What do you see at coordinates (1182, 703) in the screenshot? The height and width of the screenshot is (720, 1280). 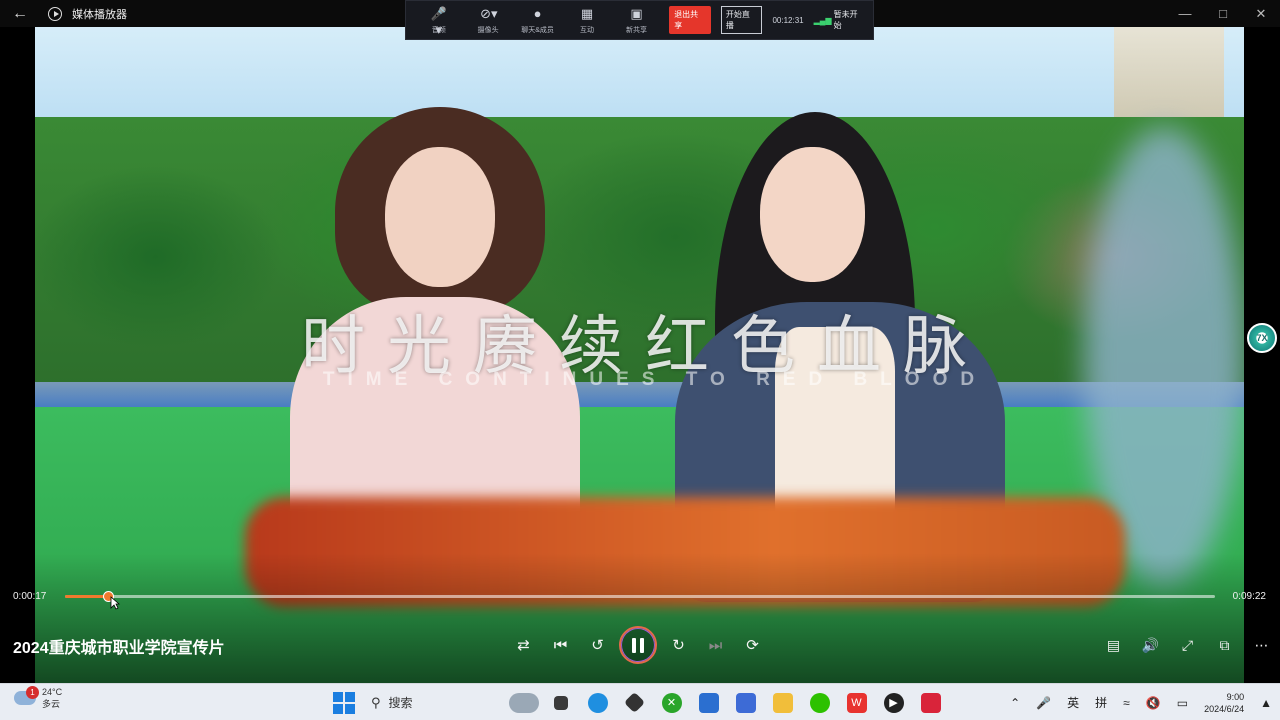 I see `battery-icon: ▭` at bounding box center [1182, 703].